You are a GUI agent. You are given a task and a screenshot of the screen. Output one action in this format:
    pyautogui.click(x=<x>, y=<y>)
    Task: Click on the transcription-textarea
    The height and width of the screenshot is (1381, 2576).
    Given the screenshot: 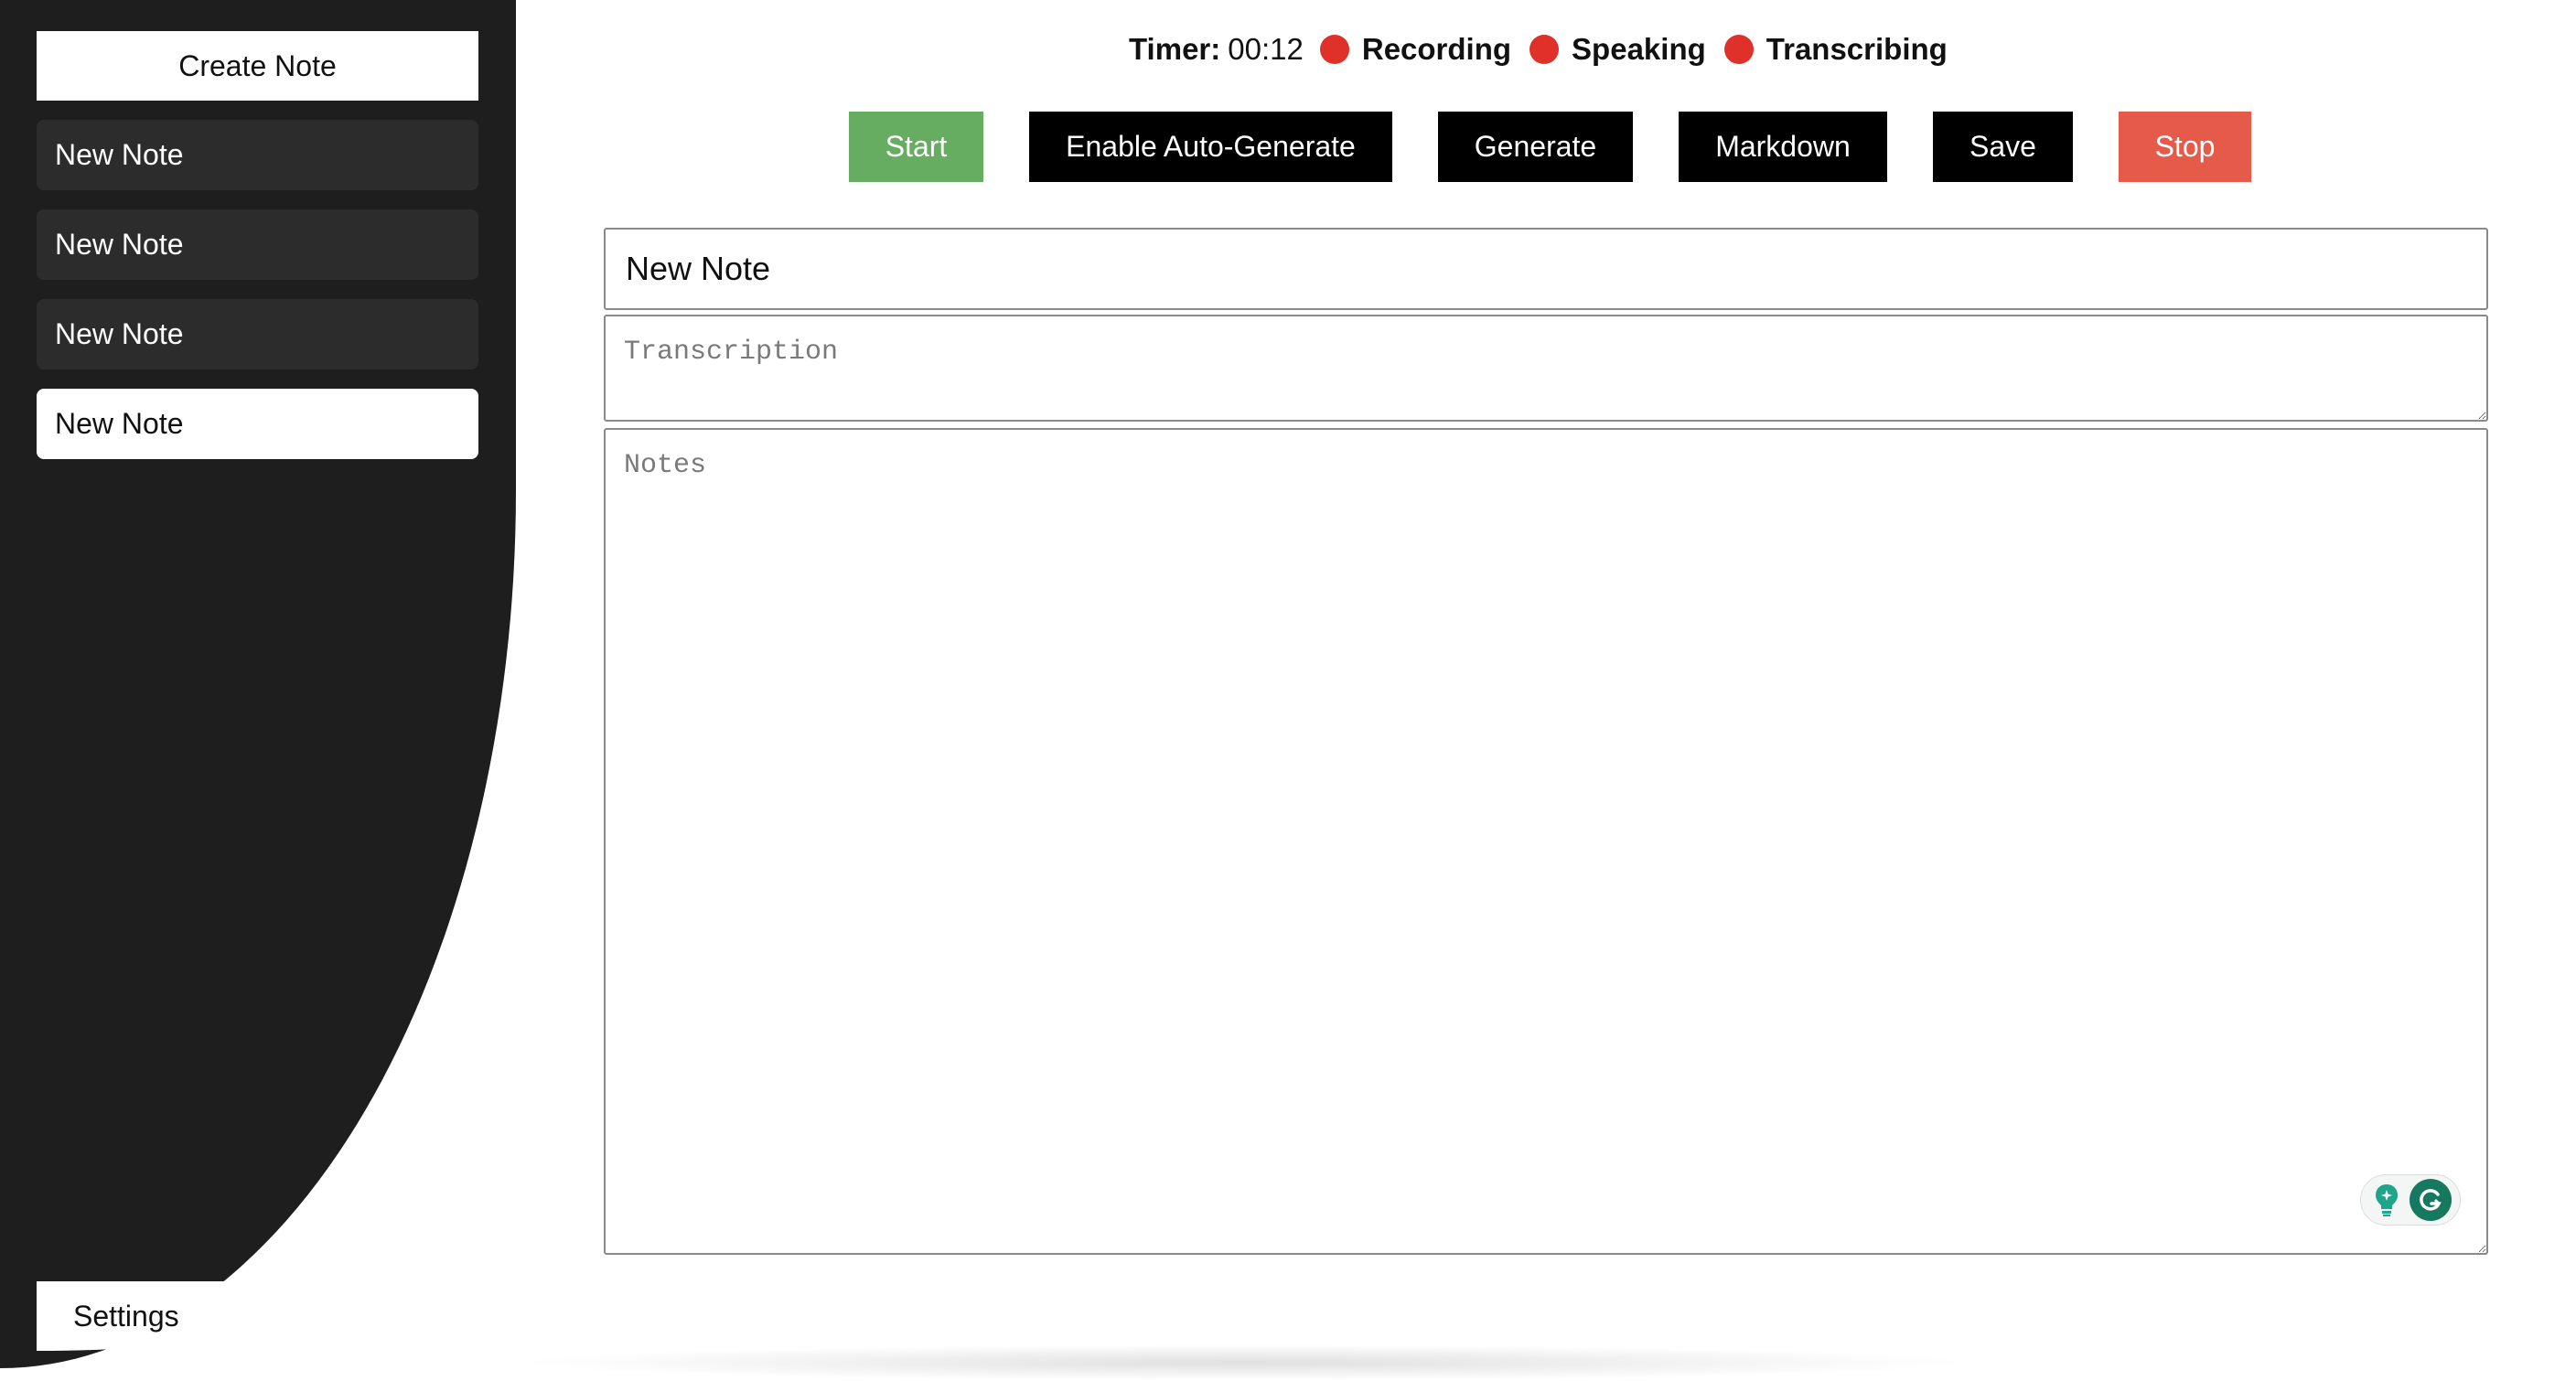 What is the action you would take?
    pyautogui.click(x=1546, y=368)
    